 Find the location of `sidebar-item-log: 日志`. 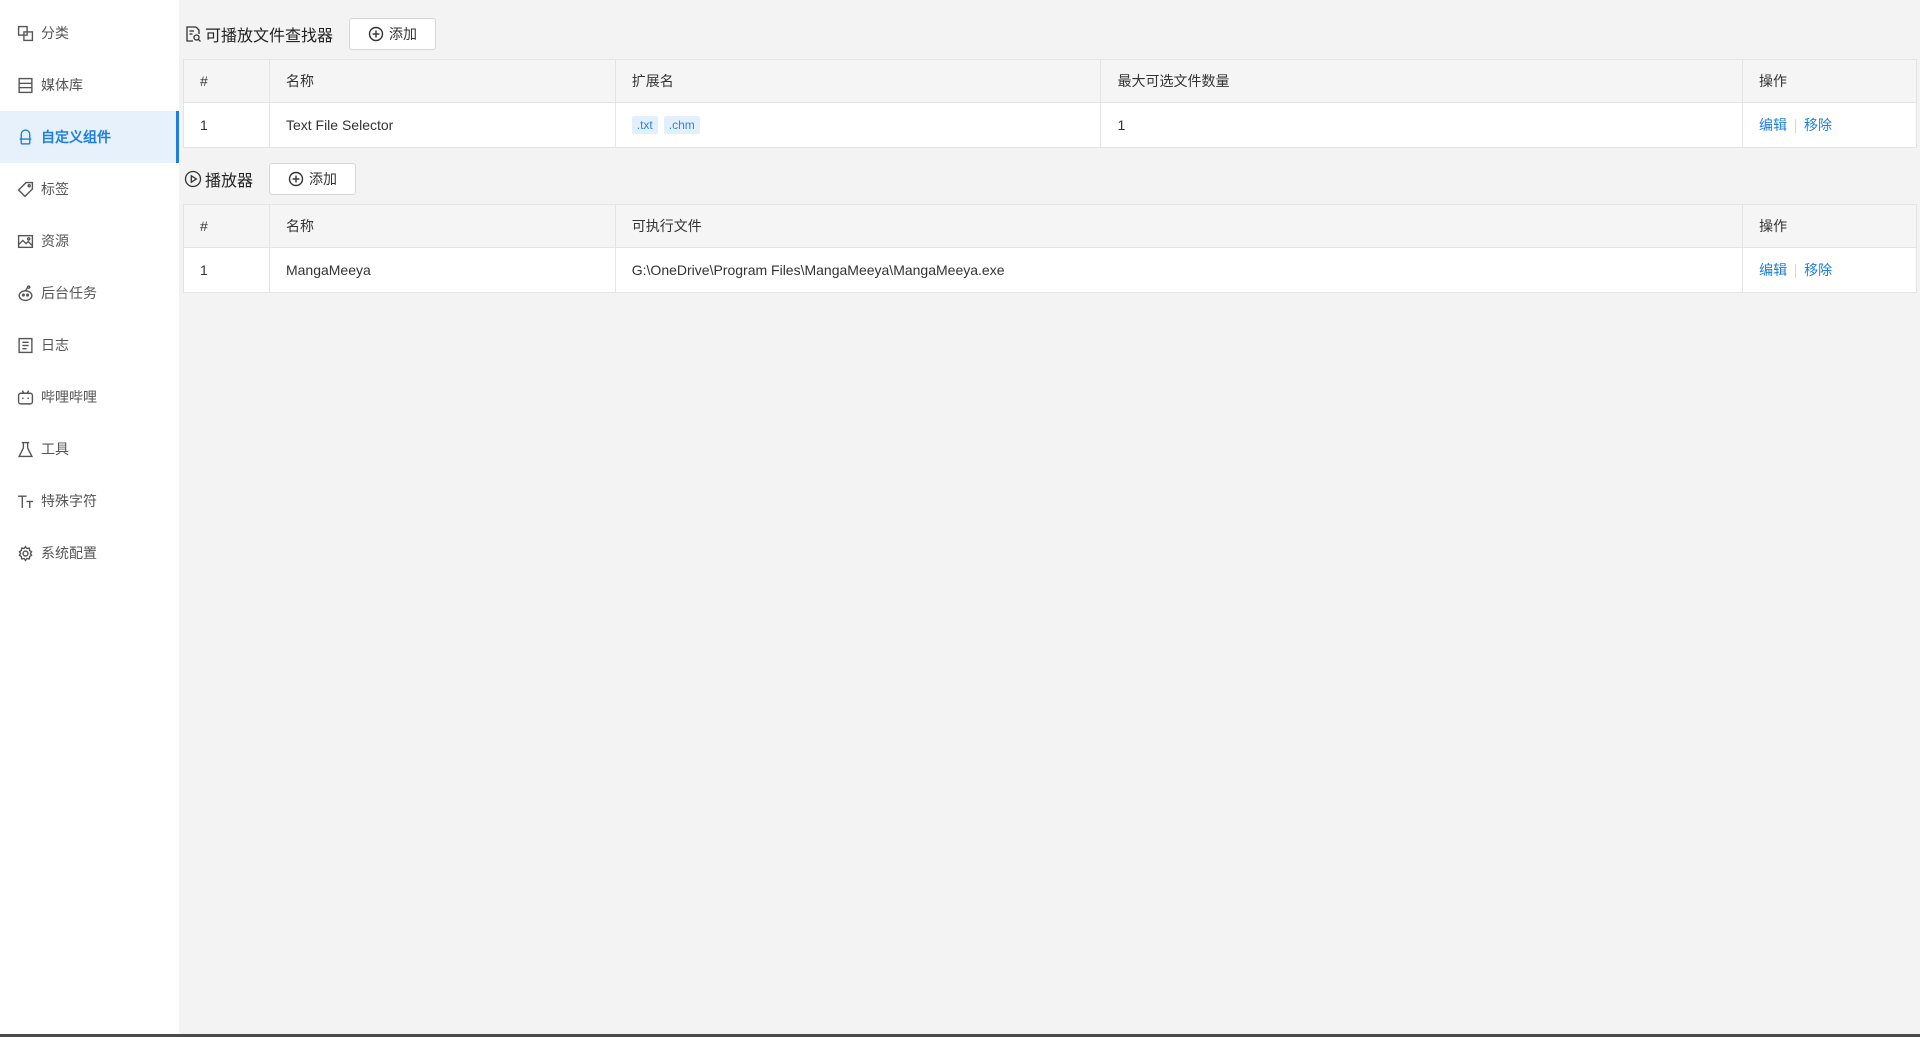

sidebar-item-log: 日志 is located at coordinates (89, 345).